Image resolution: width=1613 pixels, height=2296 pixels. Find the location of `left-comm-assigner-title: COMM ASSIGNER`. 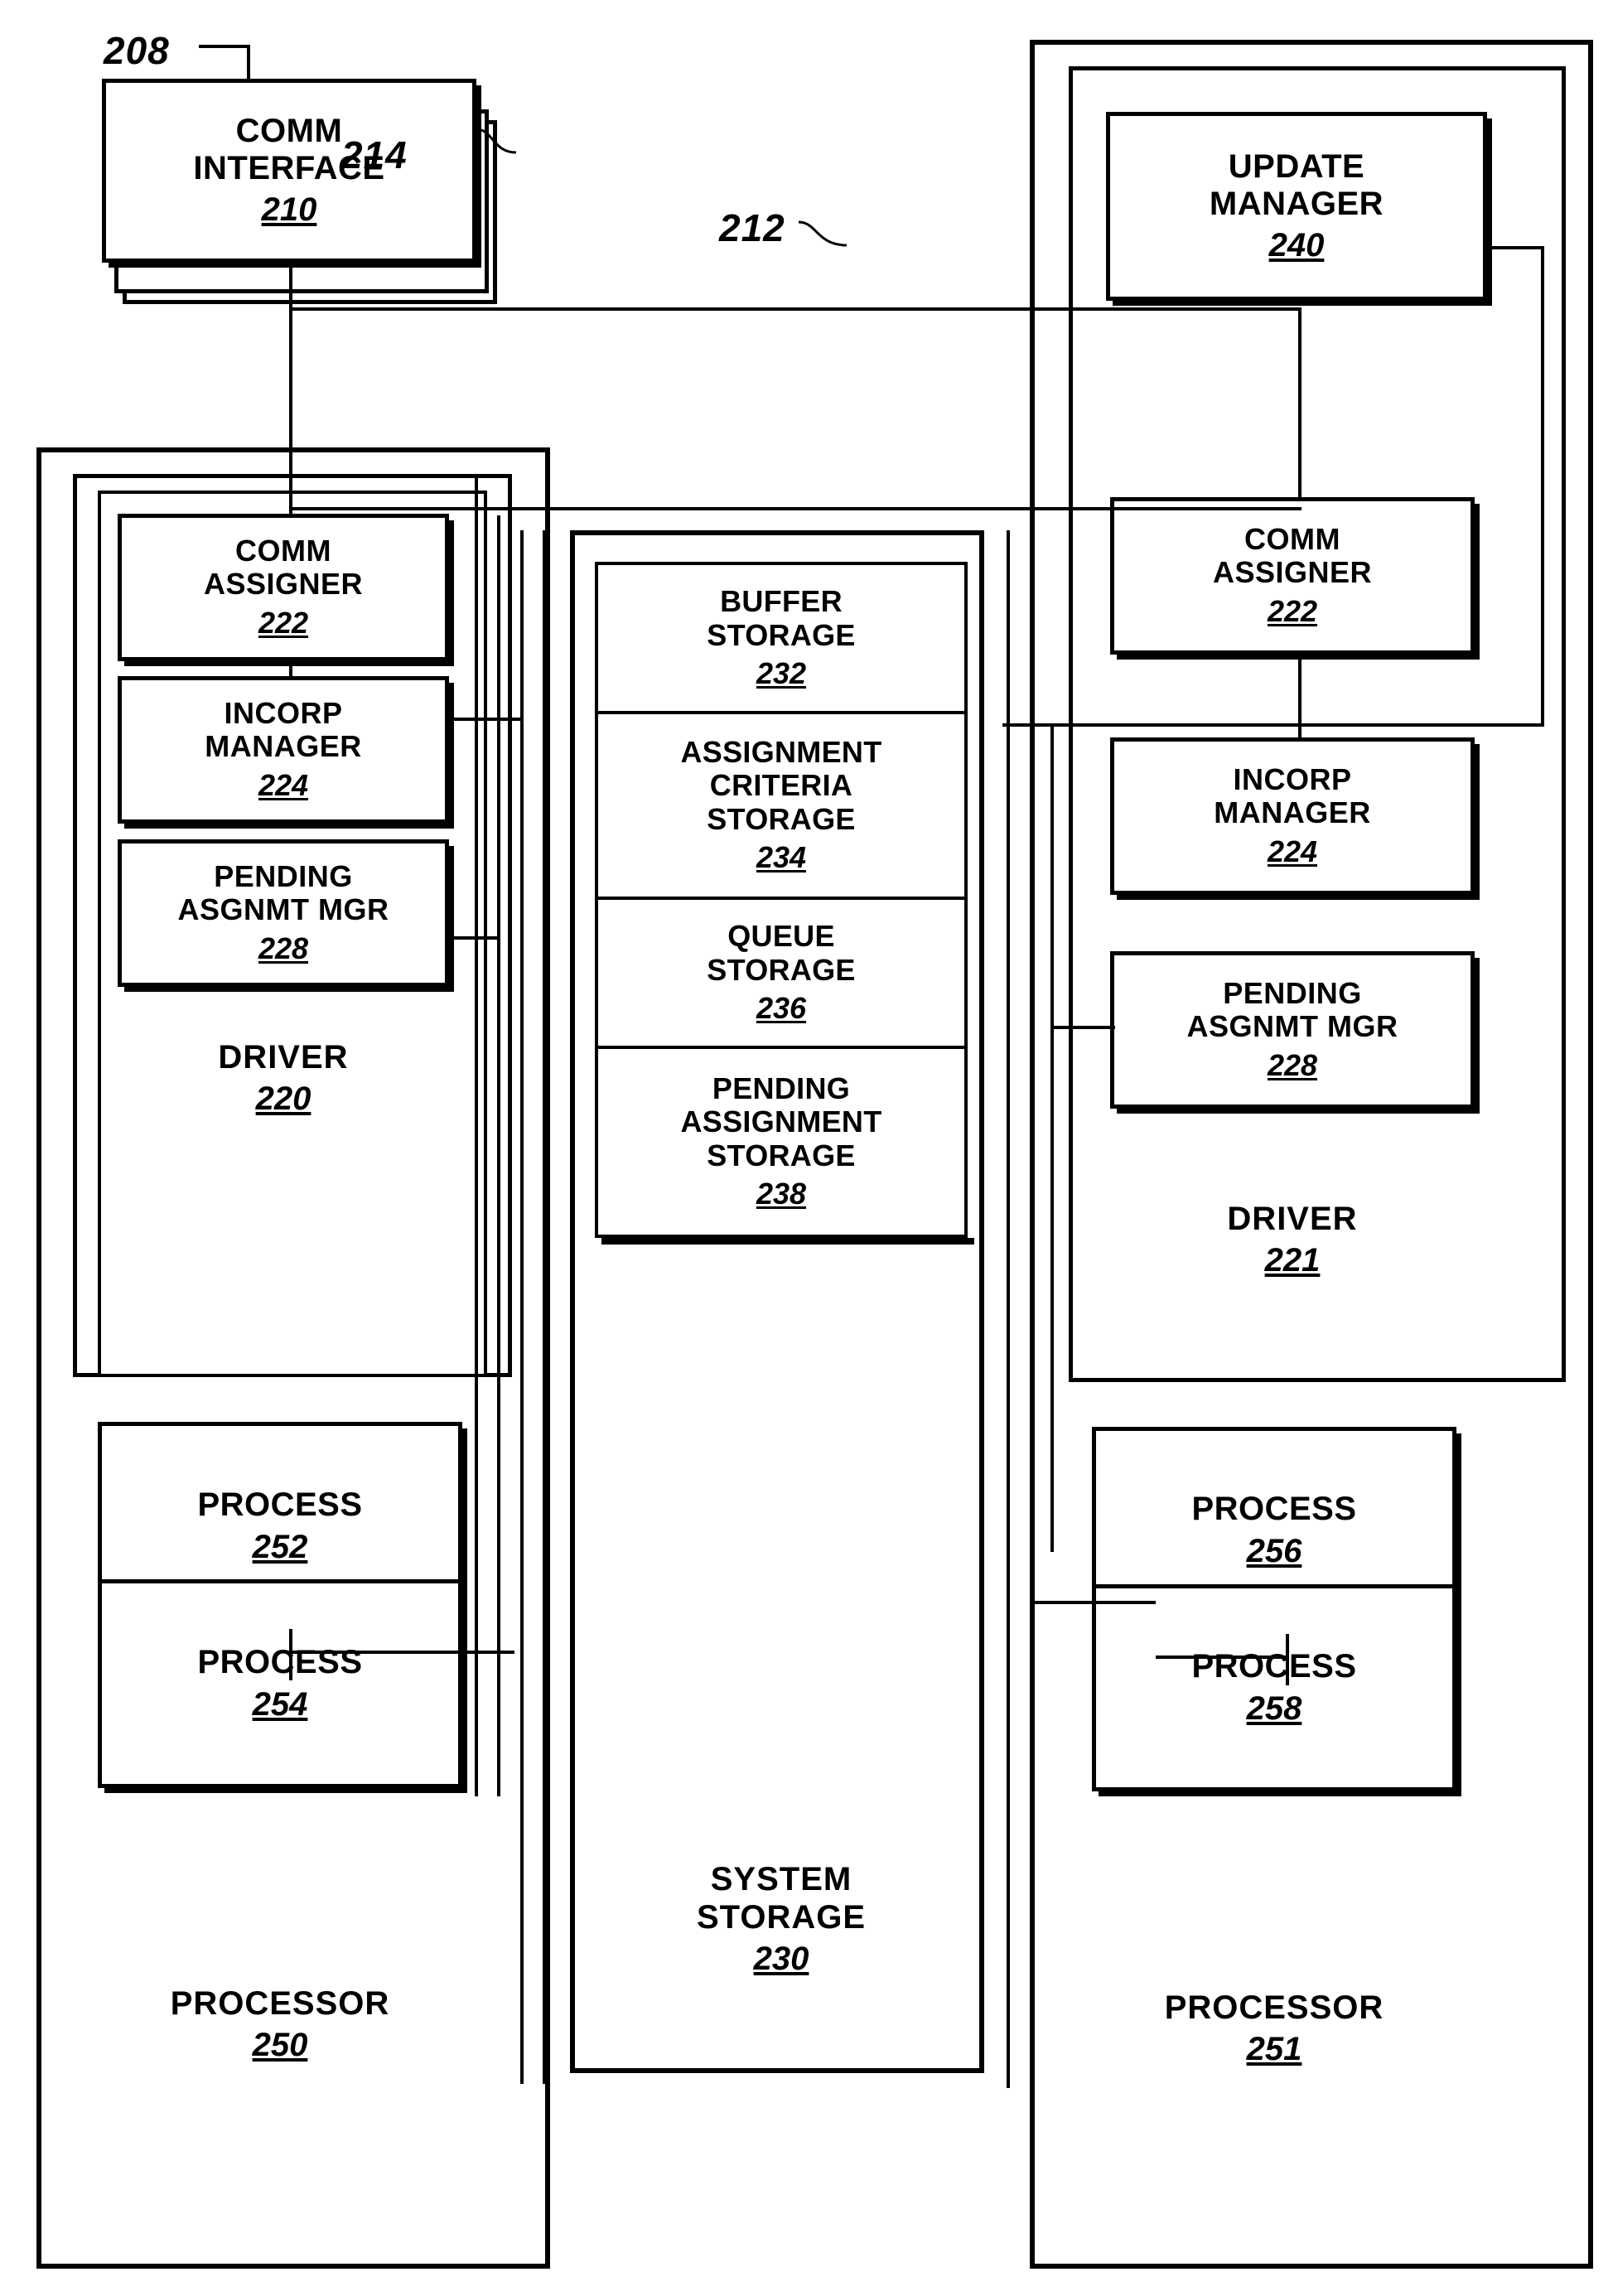

left-comm-assigner-title: COMM ASSIGNER is located at coordinates (283, 567).